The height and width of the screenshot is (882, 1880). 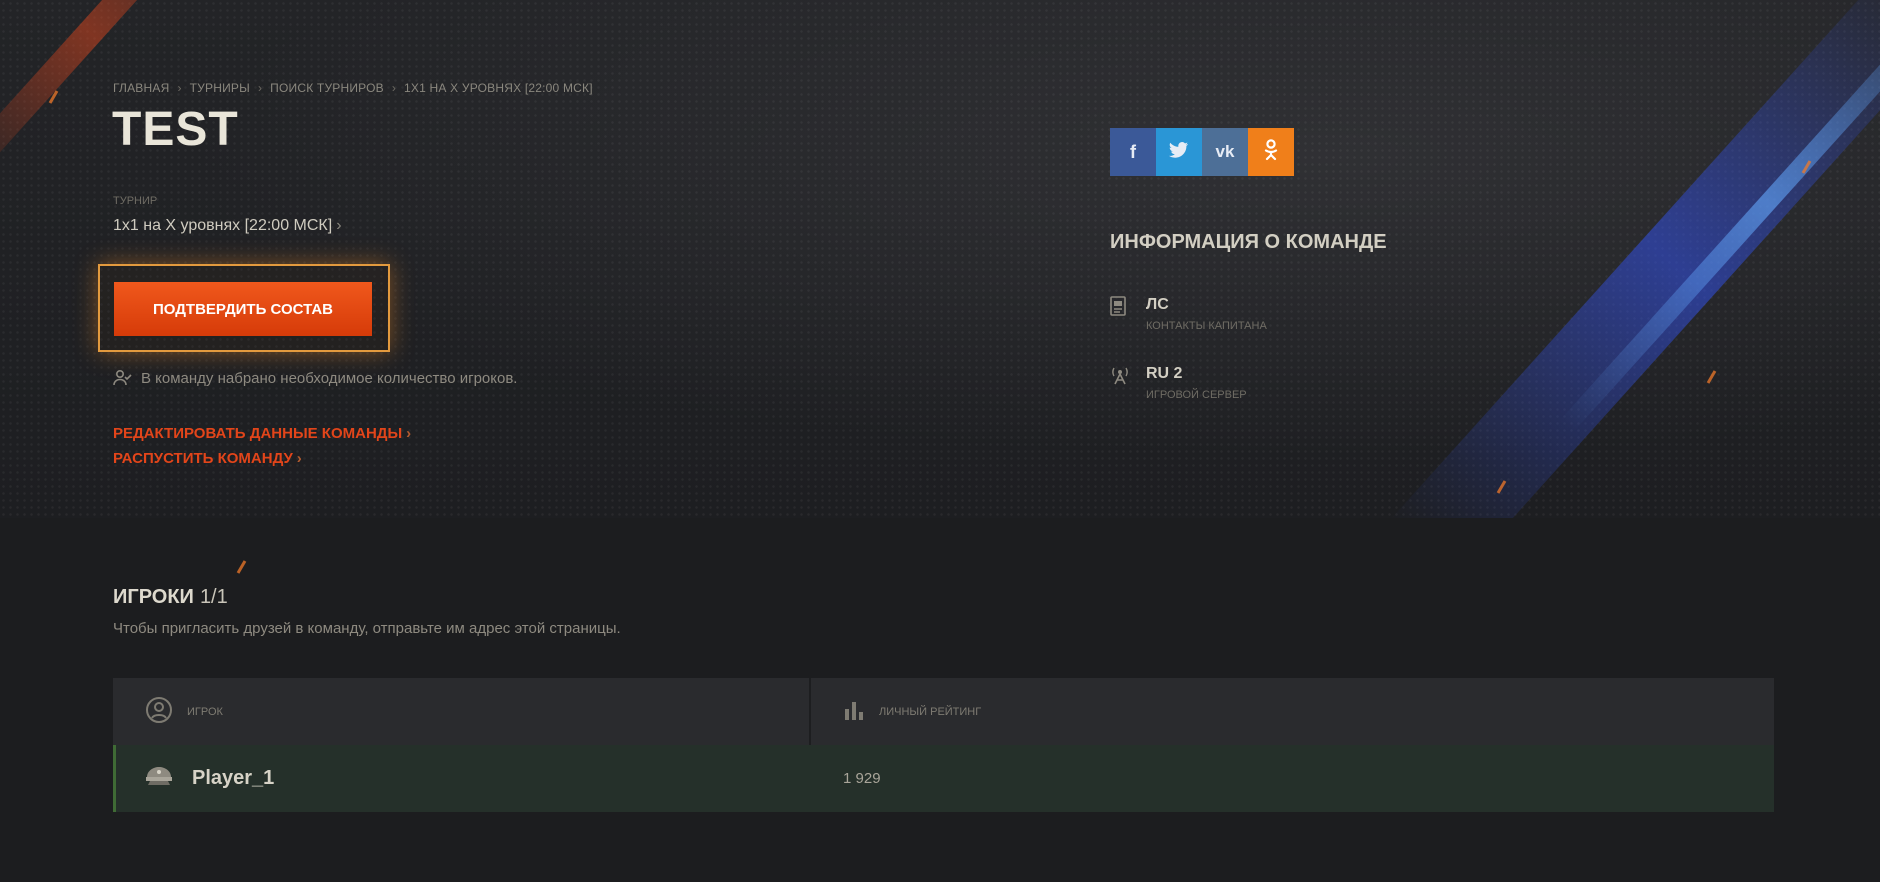 I want to click on column-rating: ЛИЧНЫЙ РЕЙТИНГ, so click(x=1292, y=711).